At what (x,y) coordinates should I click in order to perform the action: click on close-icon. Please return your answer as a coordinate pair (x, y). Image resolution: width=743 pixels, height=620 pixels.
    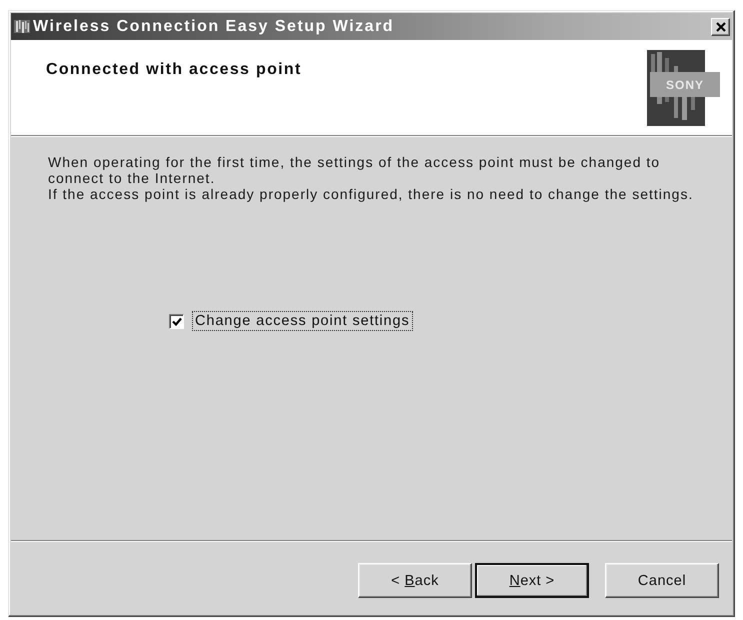
    Looking at the image, I should click on (721, 27).